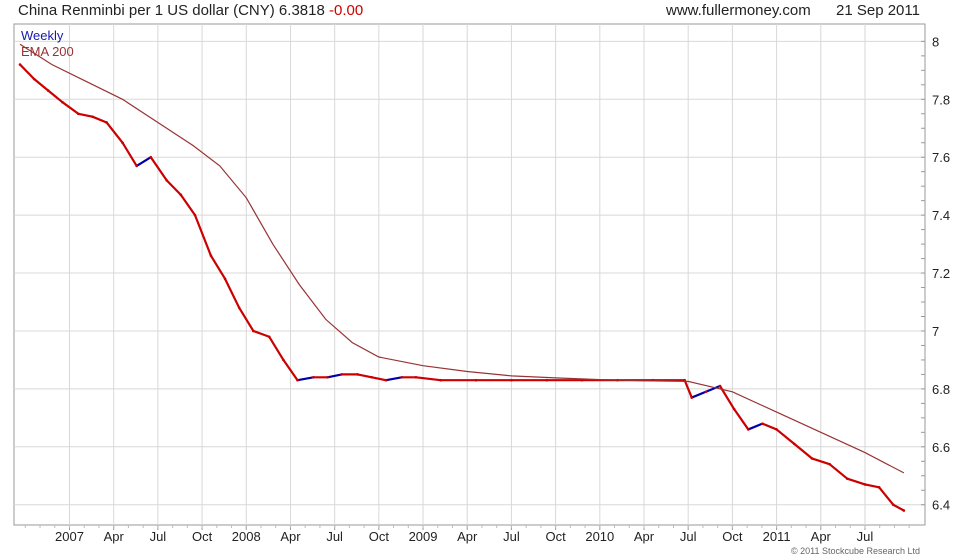 This screenshot has height=560, width=980. Describe the element at coordinates (941, 99) in the screenshot. I see `y-tick-label: 7.8` at that location.